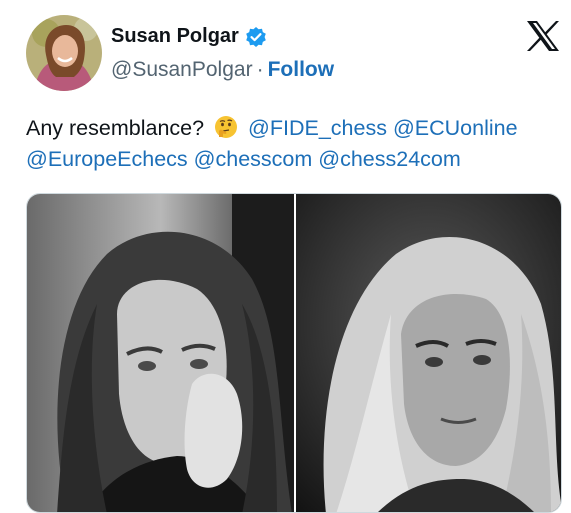 This screenshot has width=571, height=513. Describe the element at coordinates (175, 36) in the screenshot. I see `author-name: Susan Polgar` at that location.